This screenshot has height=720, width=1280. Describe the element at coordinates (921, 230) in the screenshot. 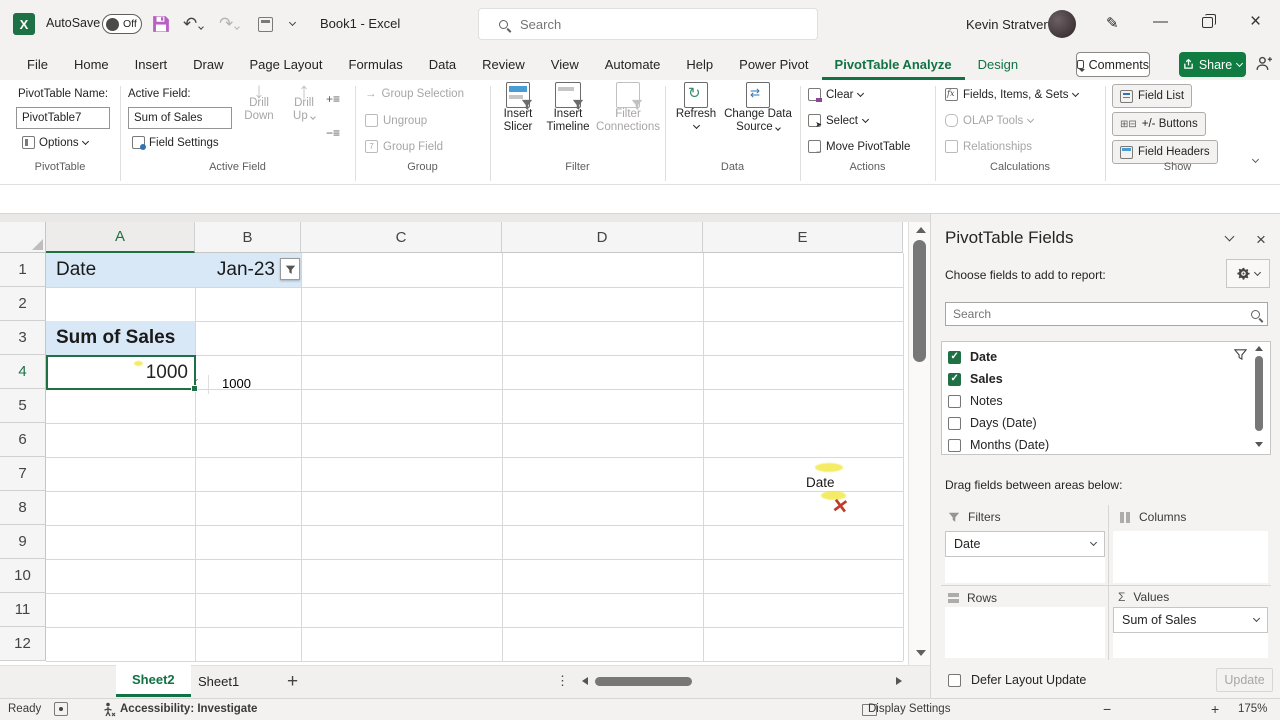

I see `scroll-up-icon` at that location.